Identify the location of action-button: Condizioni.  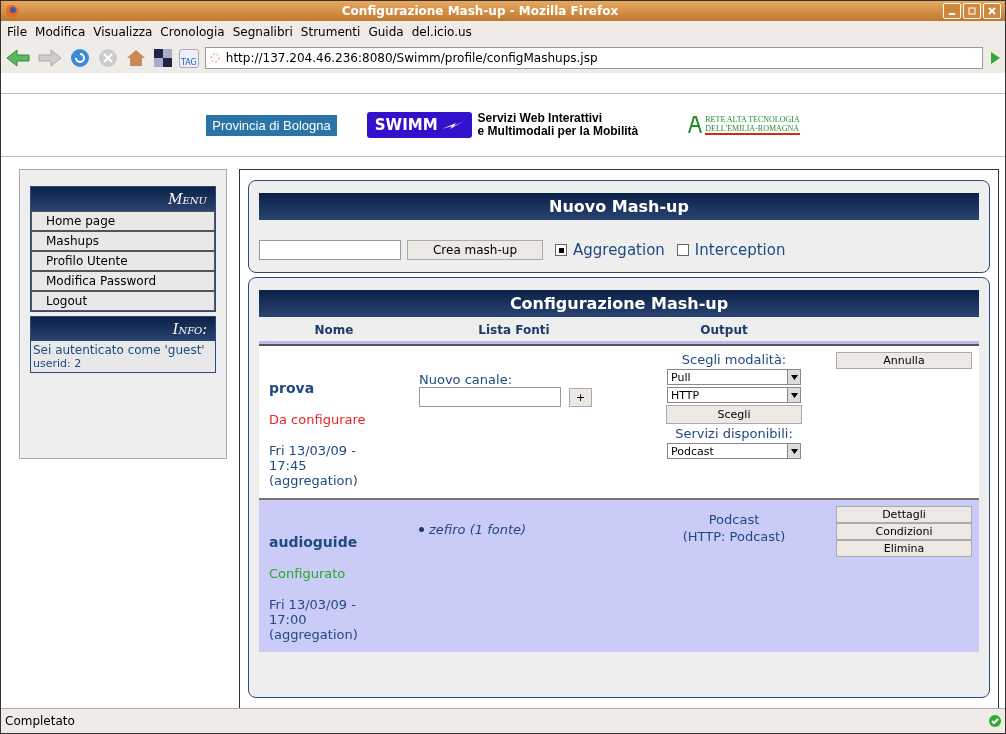
(904, 531).